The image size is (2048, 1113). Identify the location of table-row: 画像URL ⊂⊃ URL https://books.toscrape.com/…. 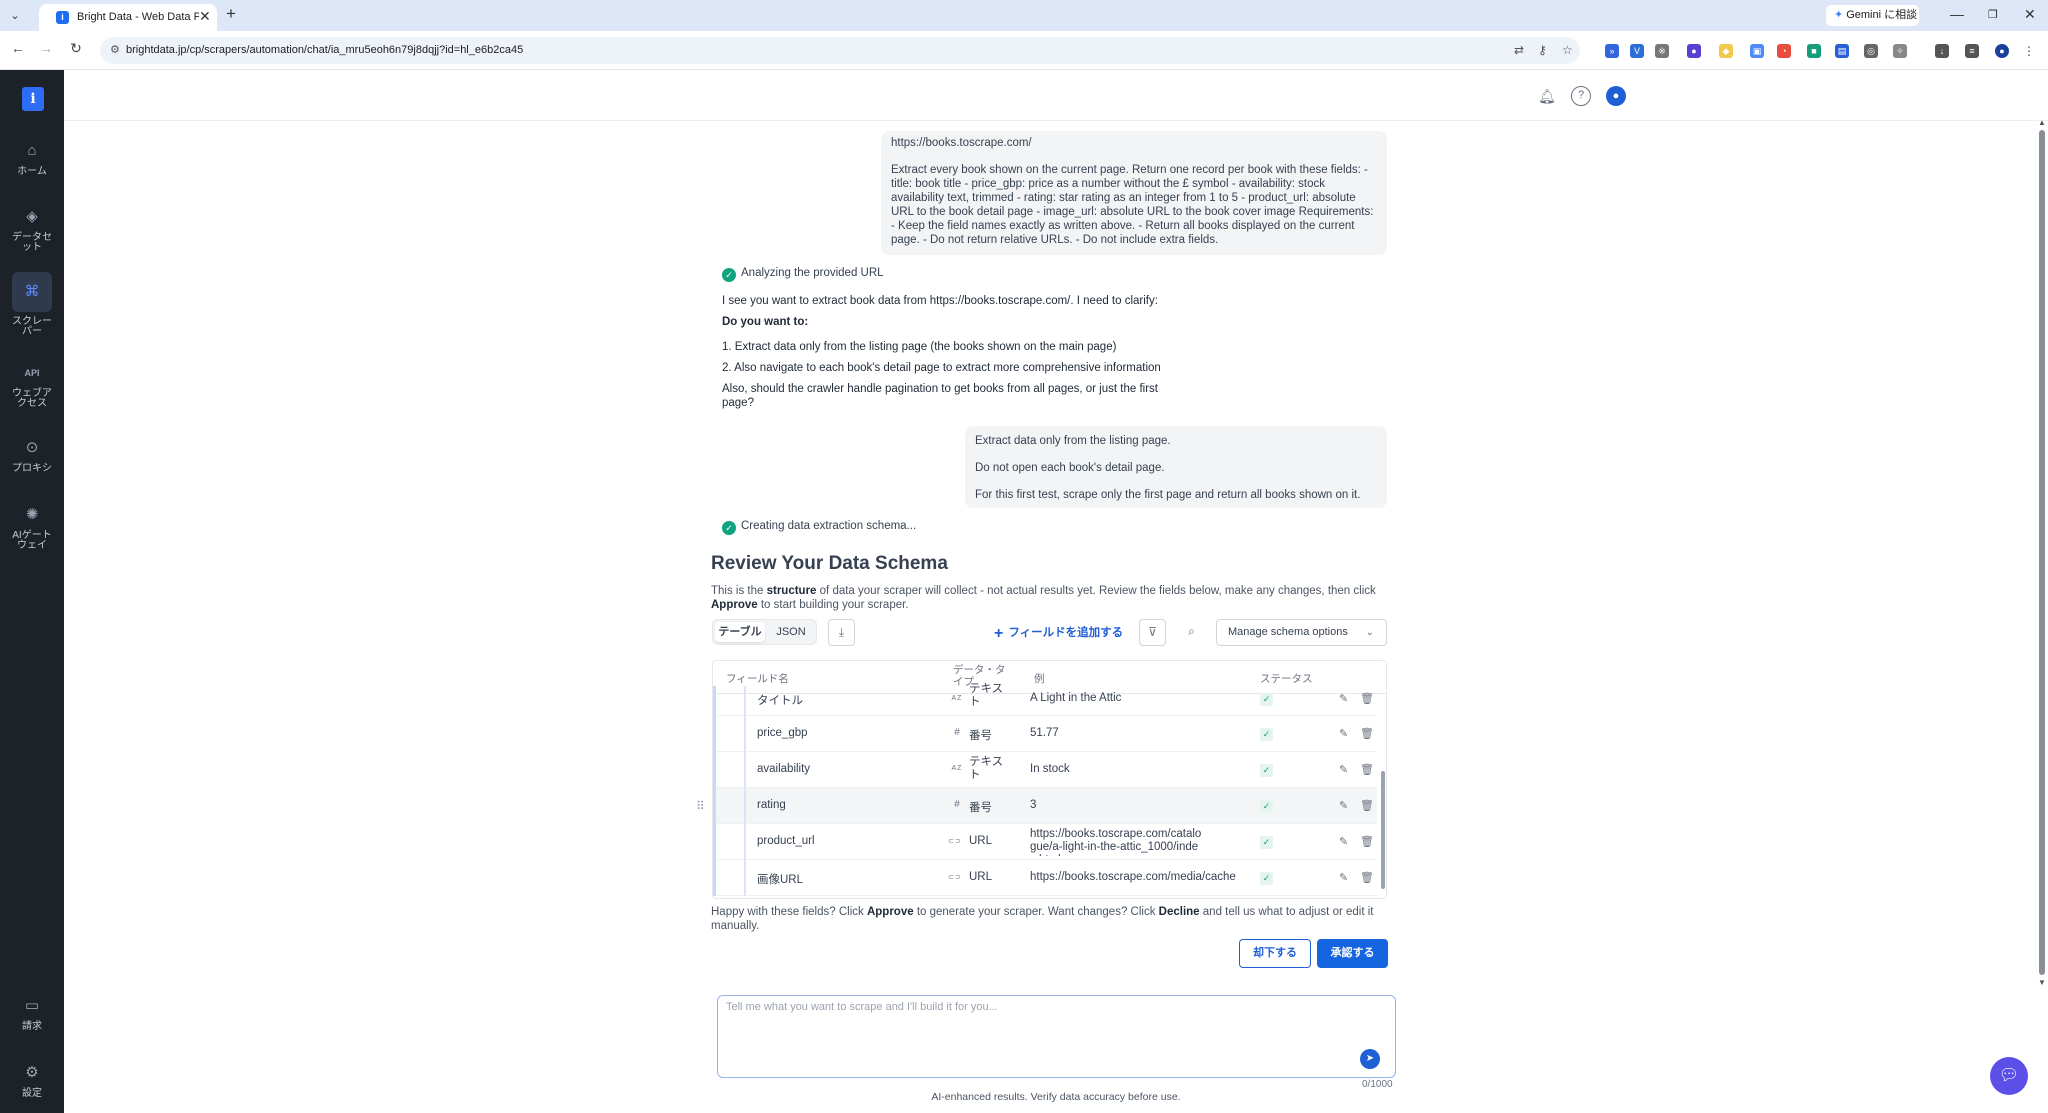
(1045, 878).